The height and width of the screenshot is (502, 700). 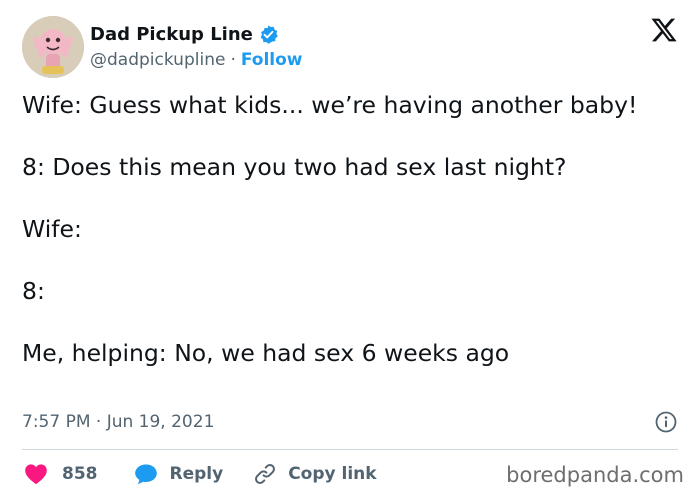 What do you see at coordinates (171, 34) in the screenshot?
I see `author-display-name: Dad Pickup Line` at bounding box center [171, 34].